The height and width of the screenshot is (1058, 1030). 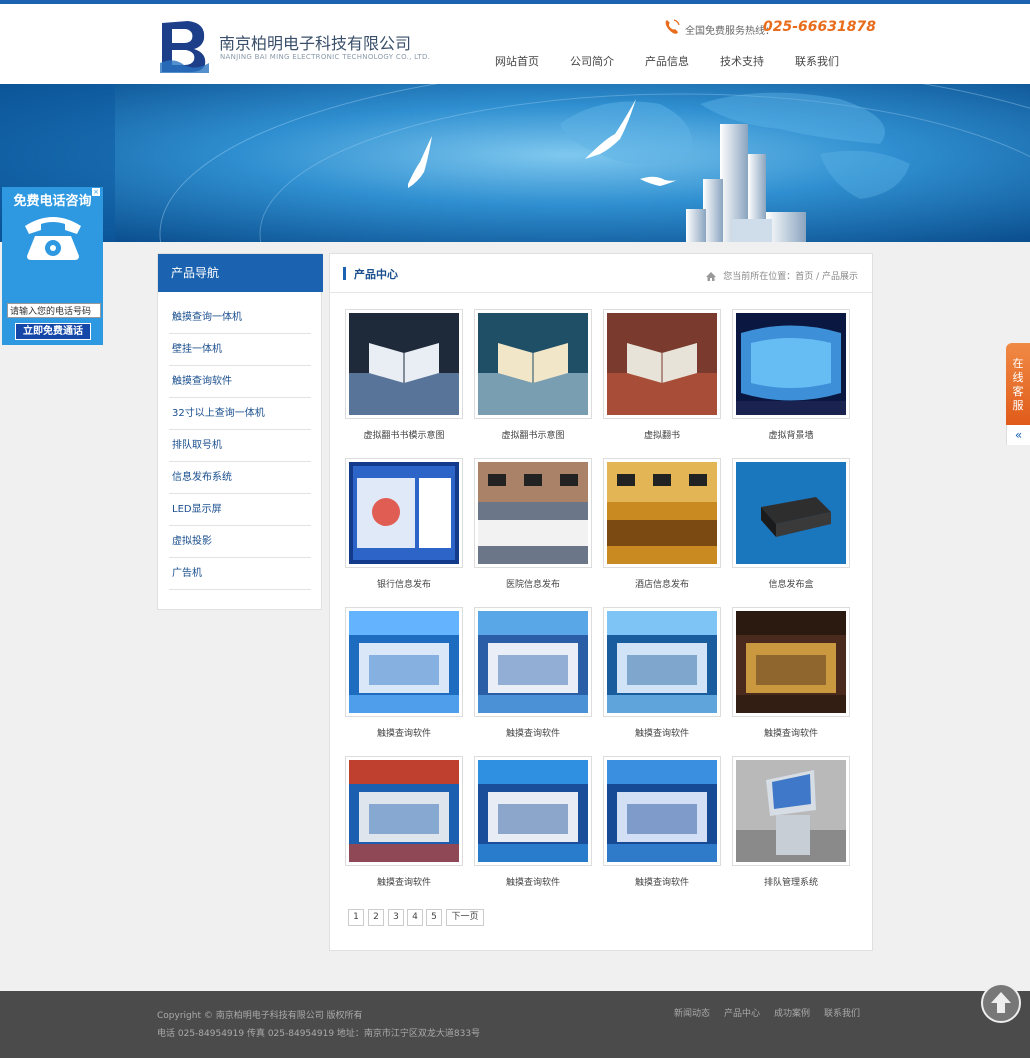 I want to click on sidebar-title: 产品导航, so click(x=240, y=273).